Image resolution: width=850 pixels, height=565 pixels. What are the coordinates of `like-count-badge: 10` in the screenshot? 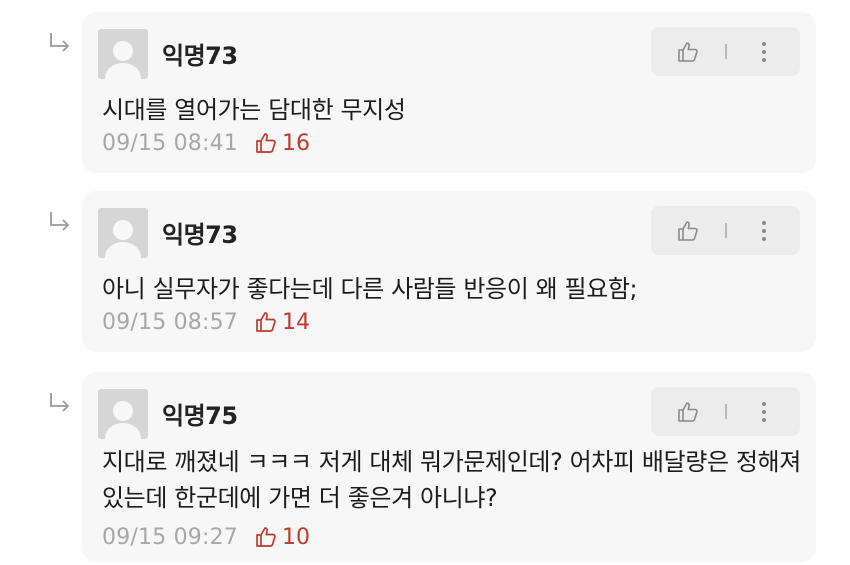 It's located at (282, 537).